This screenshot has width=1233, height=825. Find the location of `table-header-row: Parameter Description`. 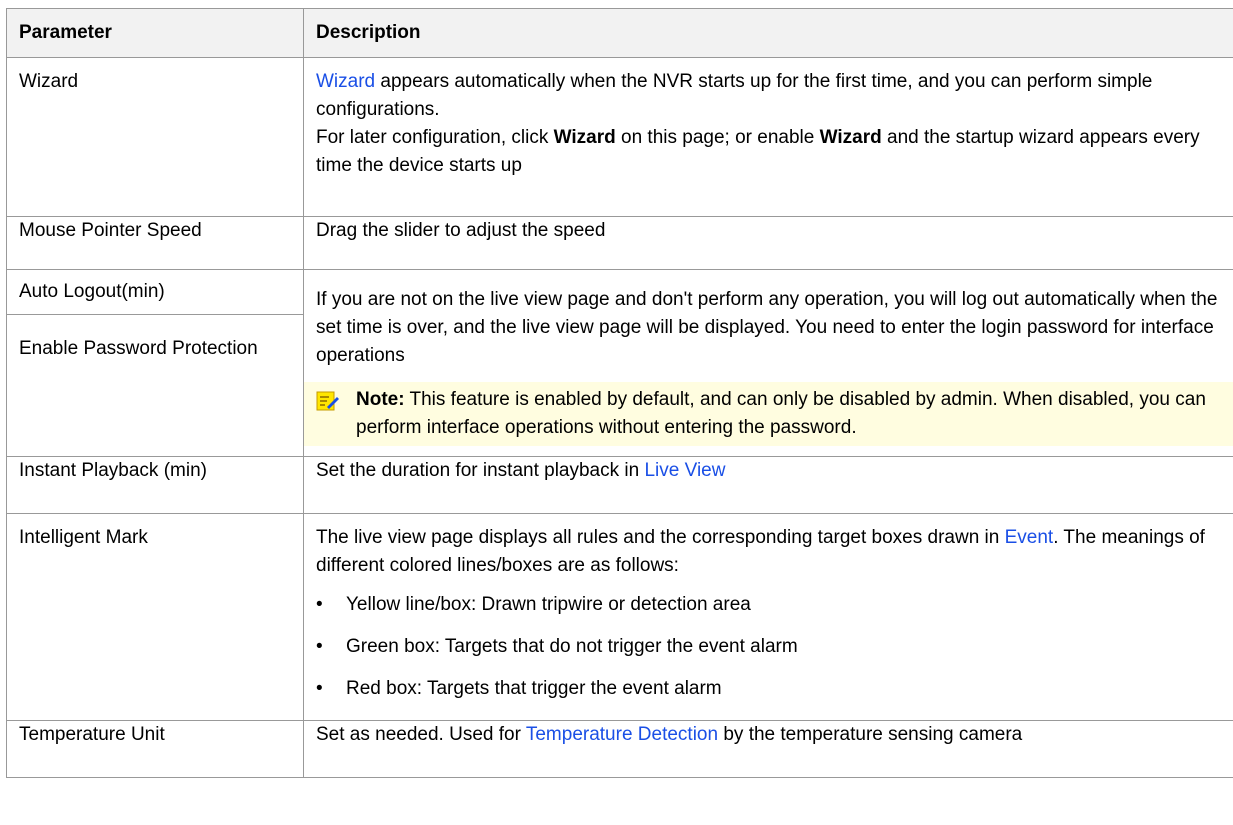

table-header-row: Parameter Description is located at coordinates (619, 33).